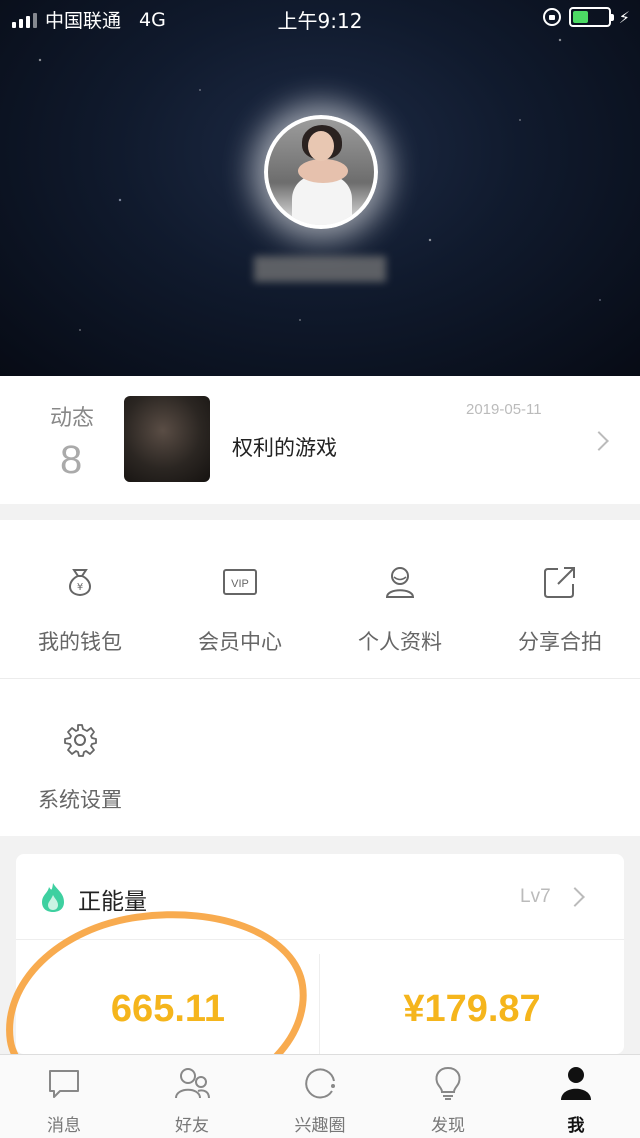  I want to click on menu-item-share: 分享合拍, so click(560, 599).